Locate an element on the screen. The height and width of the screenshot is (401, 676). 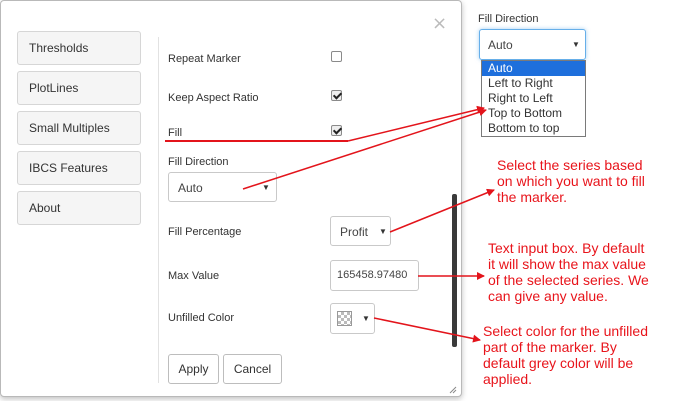
arrow-to-dropdown is located at coordinates (416, 123).